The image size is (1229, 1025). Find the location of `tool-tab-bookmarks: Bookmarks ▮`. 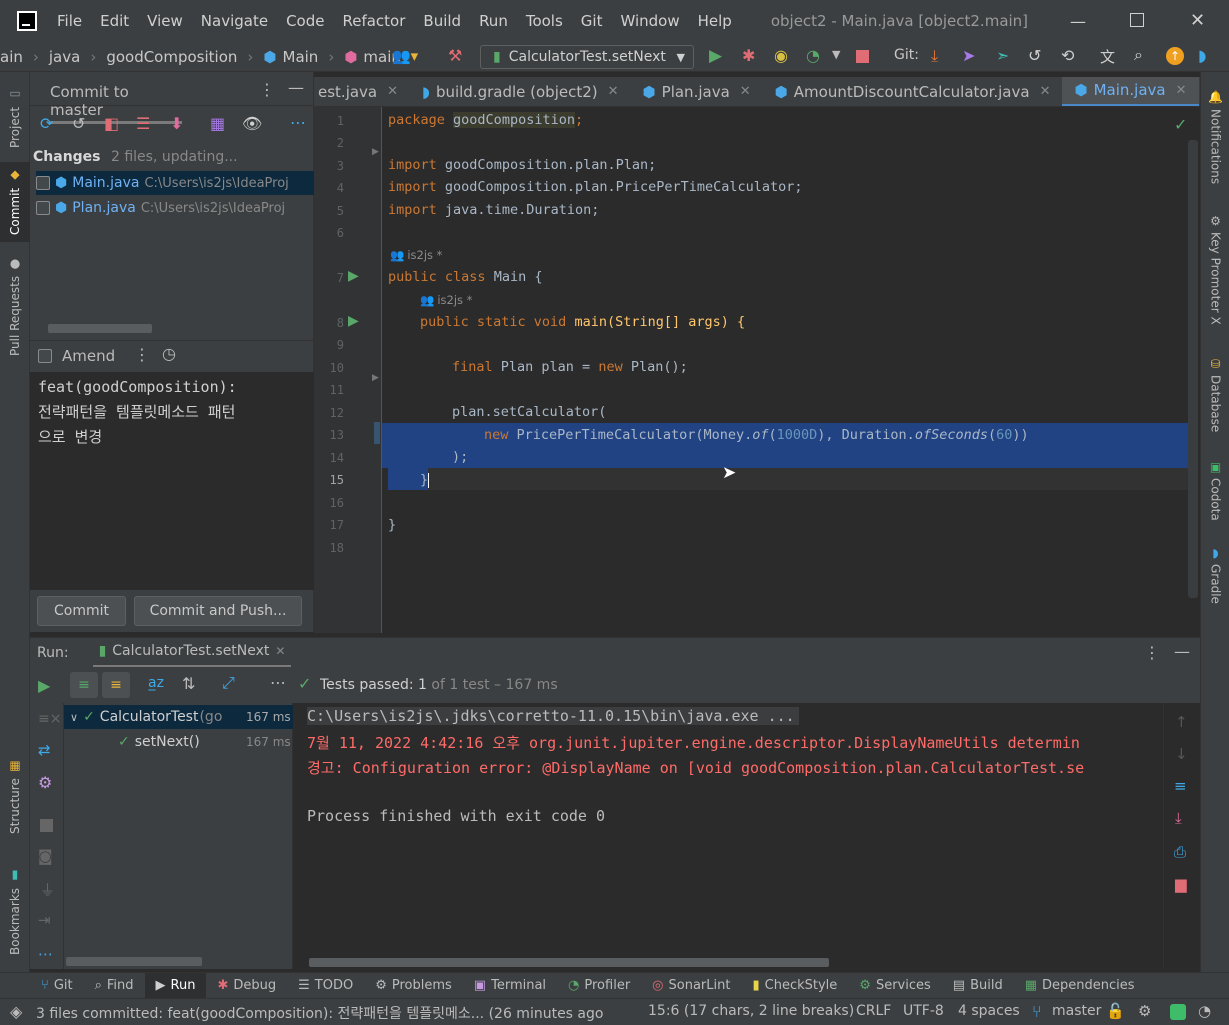

tool-tab-bookmarks: Bookmarks ▮ is located at coordinates (15, 912).